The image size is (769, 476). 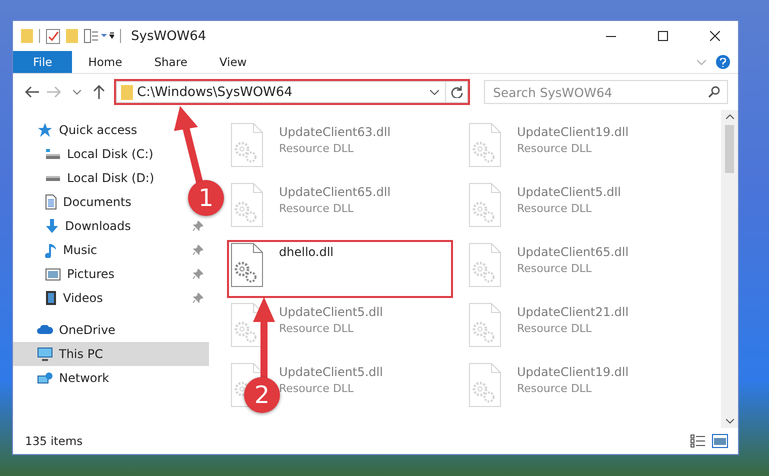 I want to click on network-icon, so click(x=45, y=378).